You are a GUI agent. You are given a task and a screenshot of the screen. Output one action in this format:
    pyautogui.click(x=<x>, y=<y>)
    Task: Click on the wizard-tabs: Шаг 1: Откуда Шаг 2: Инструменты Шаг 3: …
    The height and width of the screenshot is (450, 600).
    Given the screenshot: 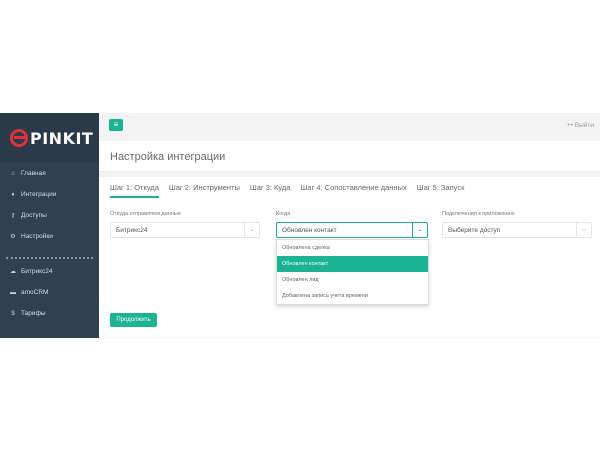 What is the action you would take?
    pyautogui.click(x=287, y=190)
    